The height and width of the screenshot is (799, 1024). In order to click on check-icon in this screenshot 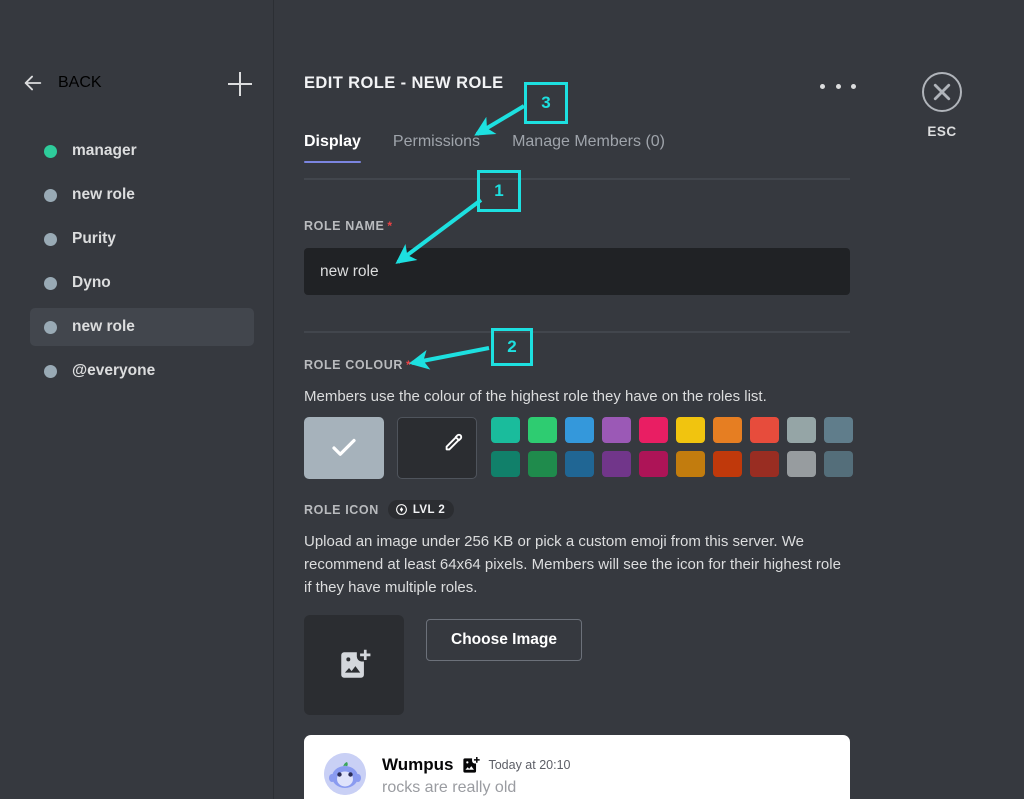, I will do `click(344, 447)`.